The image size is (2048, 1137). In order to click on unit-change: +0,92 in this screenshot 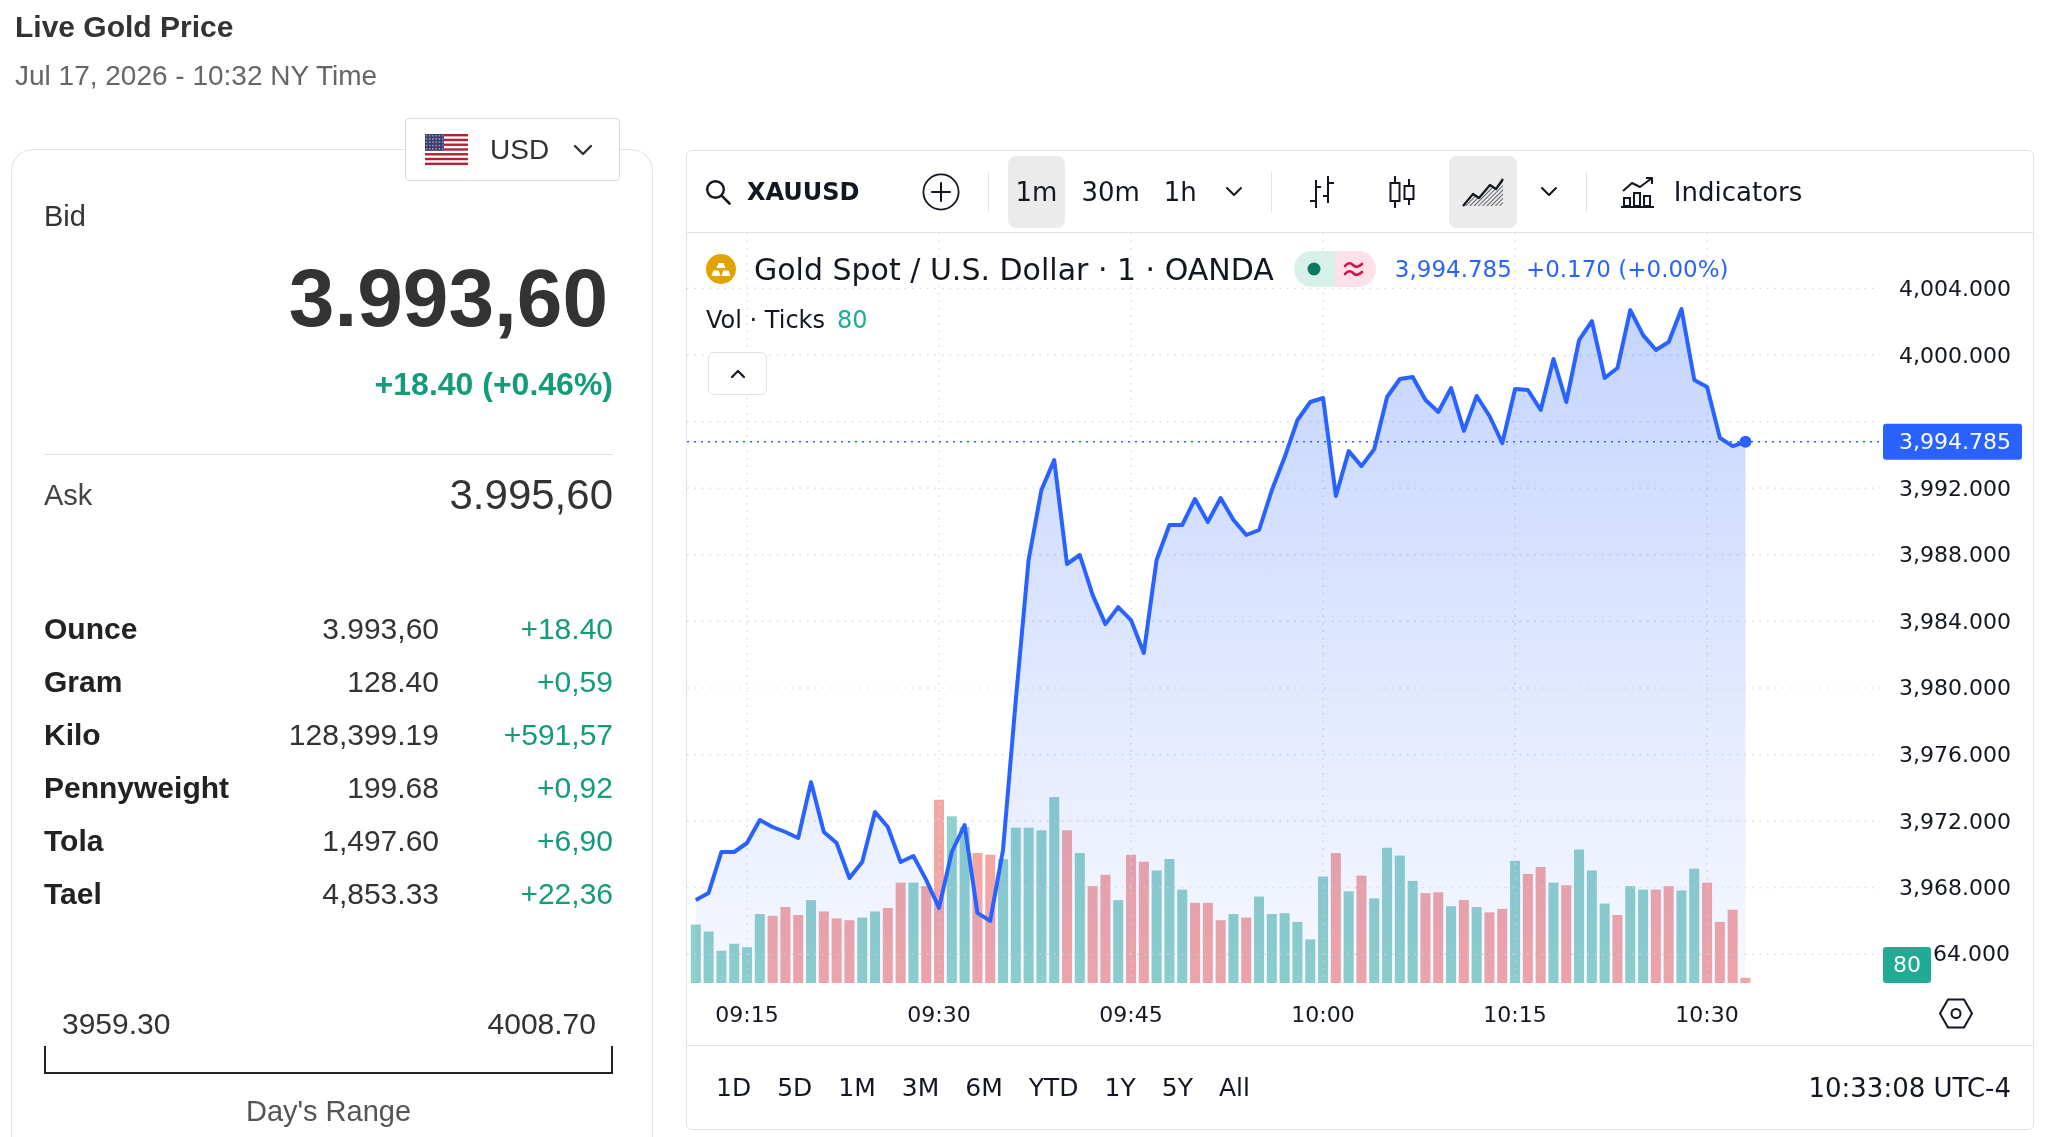, I will do `click(575, 787)`.